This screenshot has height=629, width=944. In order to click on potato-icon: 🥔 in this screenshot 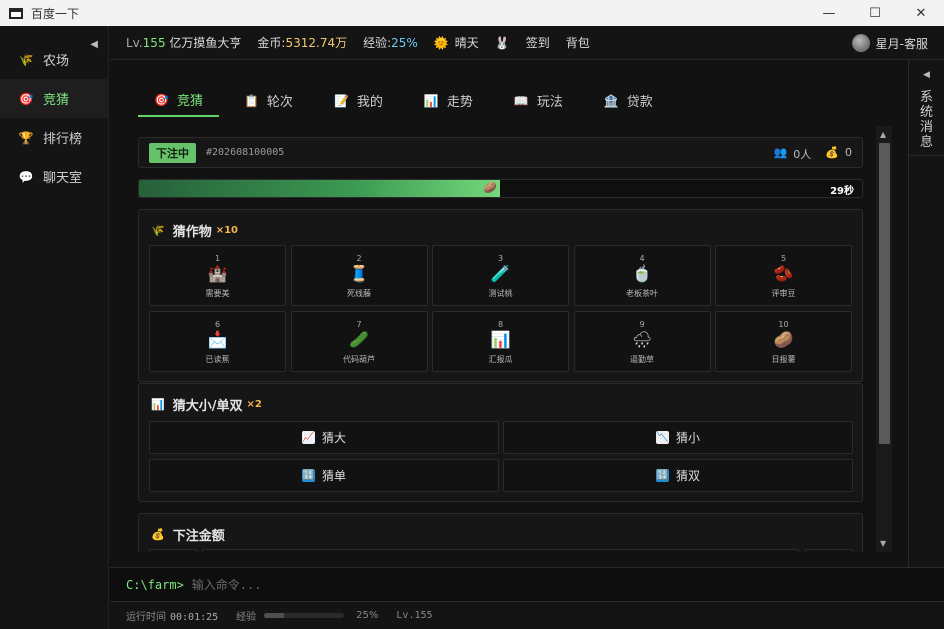, I will do `click(490, 187)`.